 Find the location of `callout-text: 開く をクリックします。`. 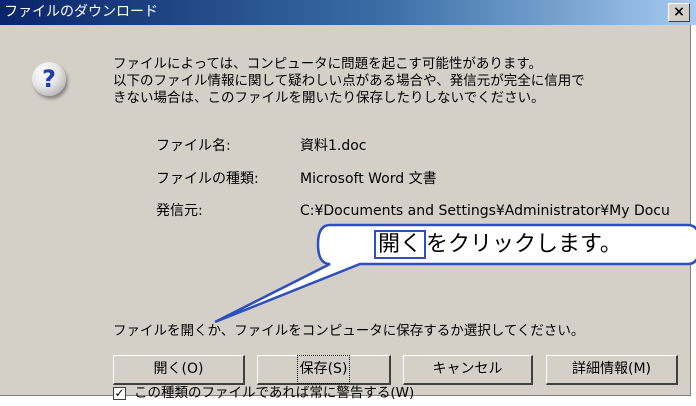

callout-text: 開く をクリックします。 is located at coordinates (498, 245).